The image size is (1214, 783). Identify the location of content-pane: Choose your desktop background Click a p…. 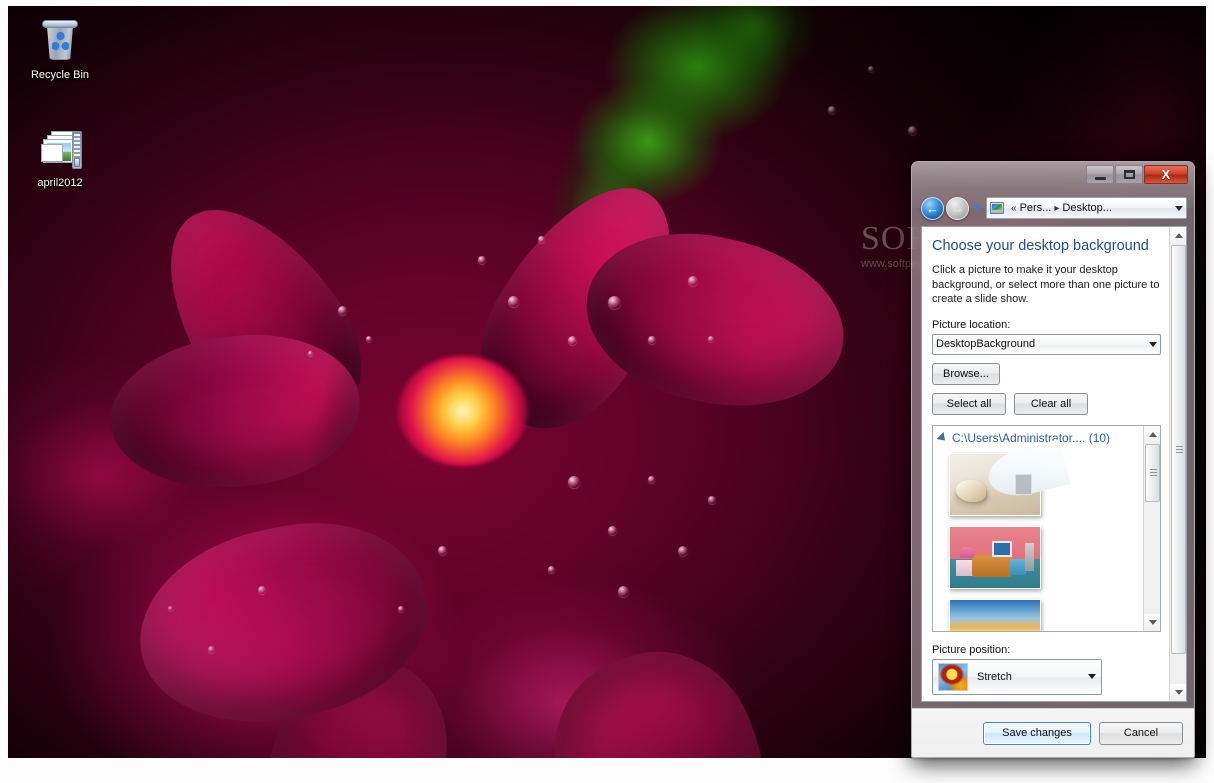
(1046, 464).